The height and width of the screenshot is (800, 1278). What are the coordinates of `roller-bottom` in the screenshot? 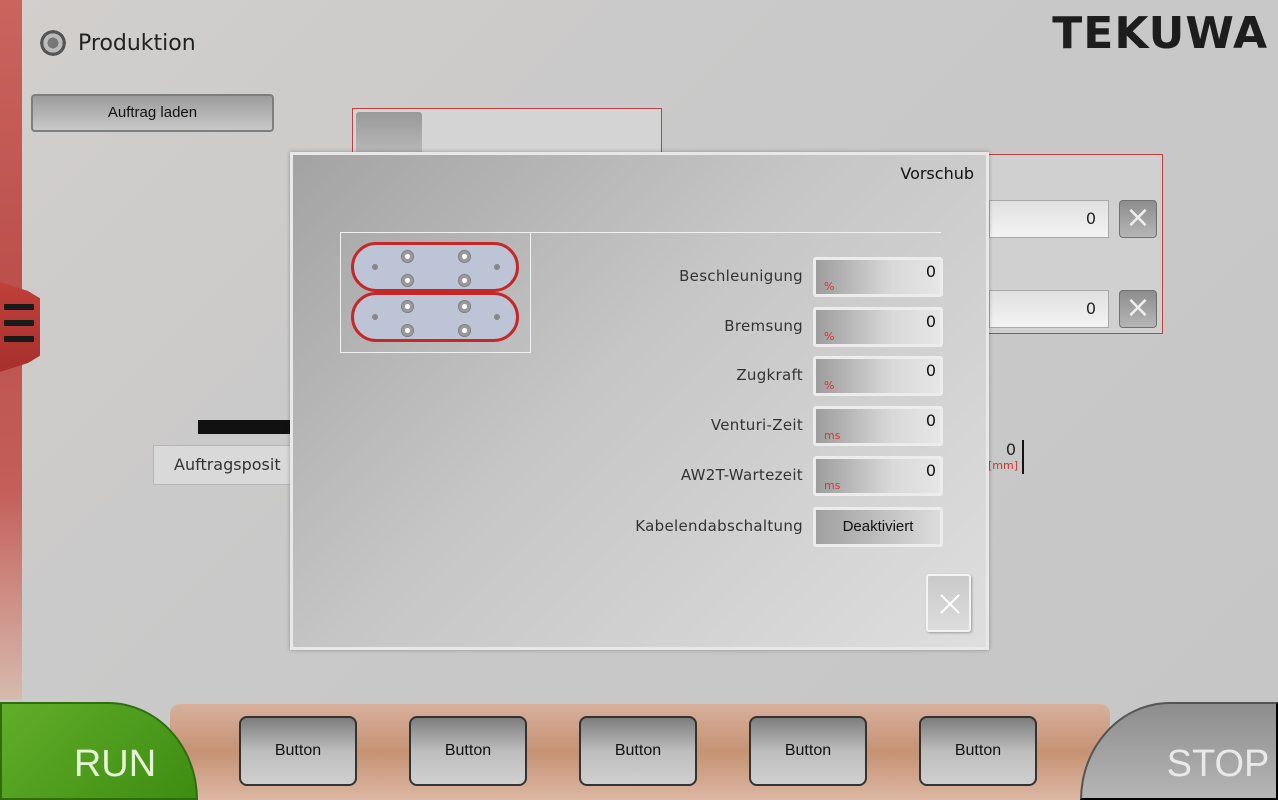 It's located at (435, 317).